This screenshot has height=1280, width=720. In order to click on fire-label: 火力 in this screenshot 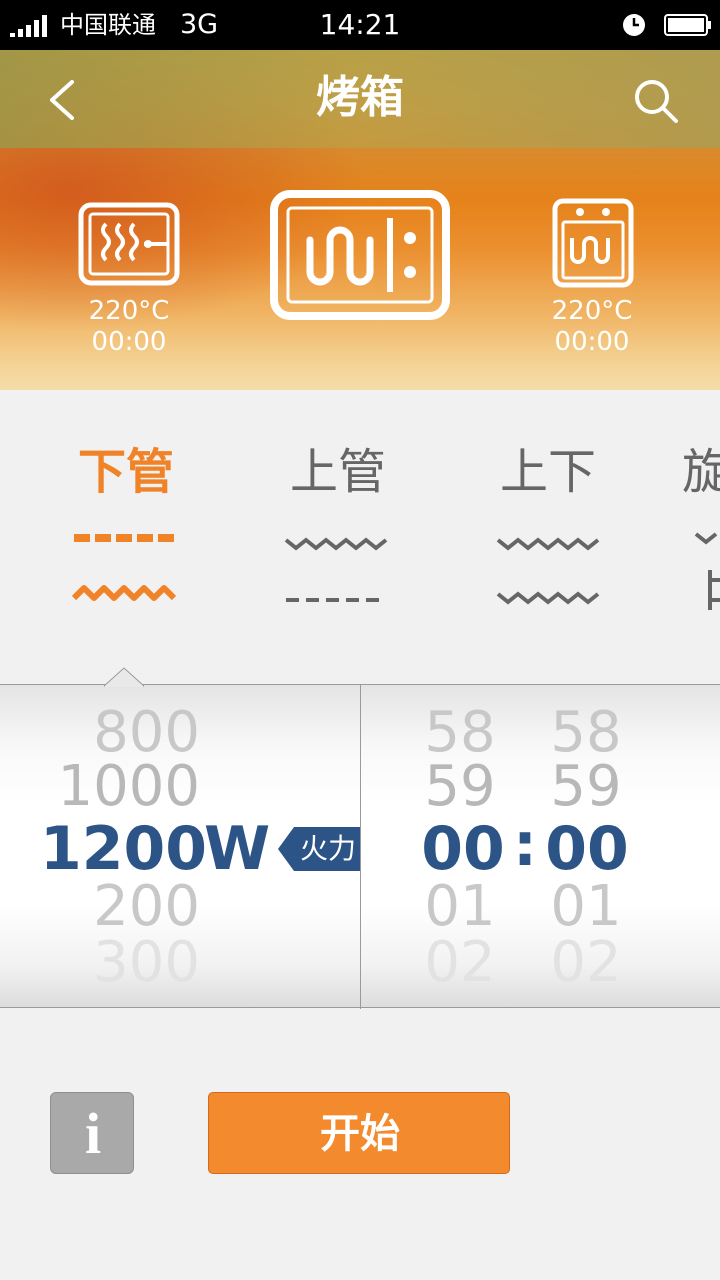, I will do `click(327, 848)`.